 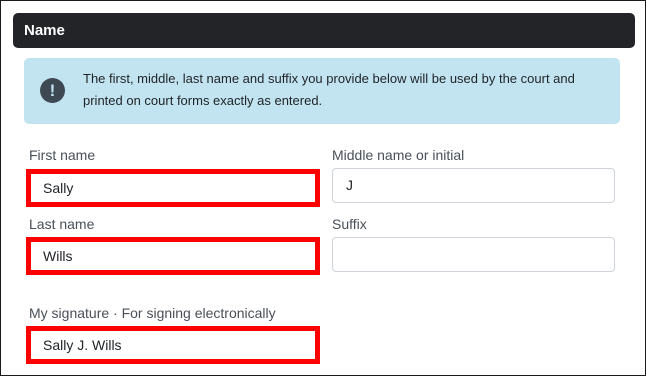 I want to click on last-name-field: Wills, so click(x=173, y=256).